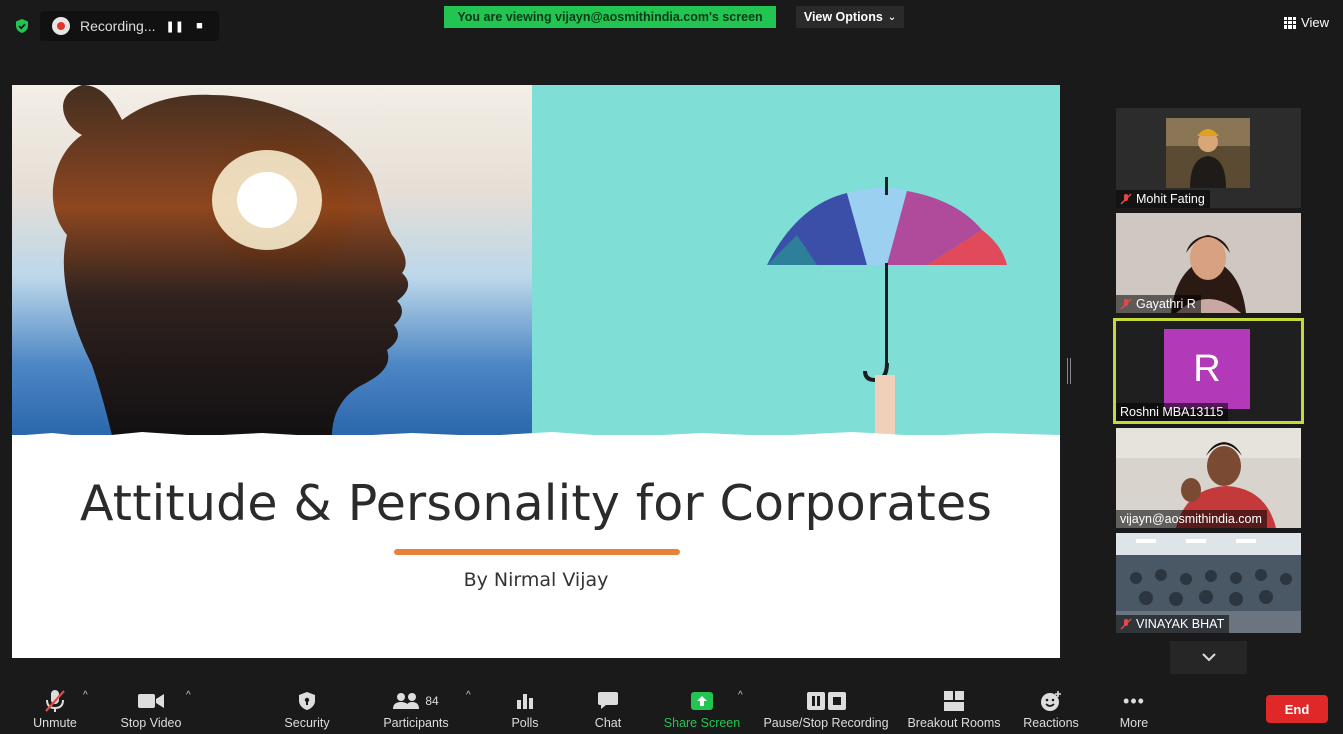 The image size is (1343, 734). What do you see at coordinates (1069, 371) in the screenshot?
I see `panel-resize-handle` at bounding box center [1069, 371].